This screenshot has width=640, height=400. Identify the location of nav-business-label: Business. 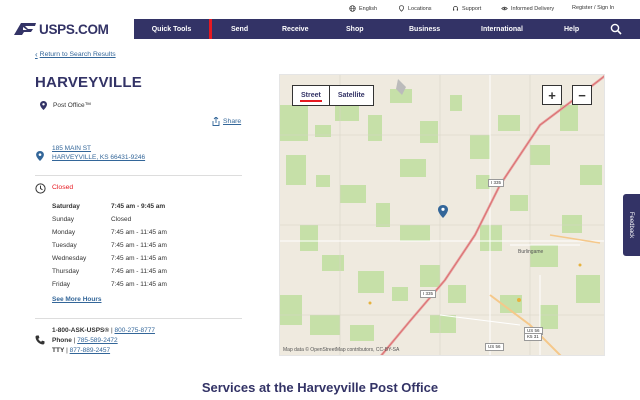
(425, 29).